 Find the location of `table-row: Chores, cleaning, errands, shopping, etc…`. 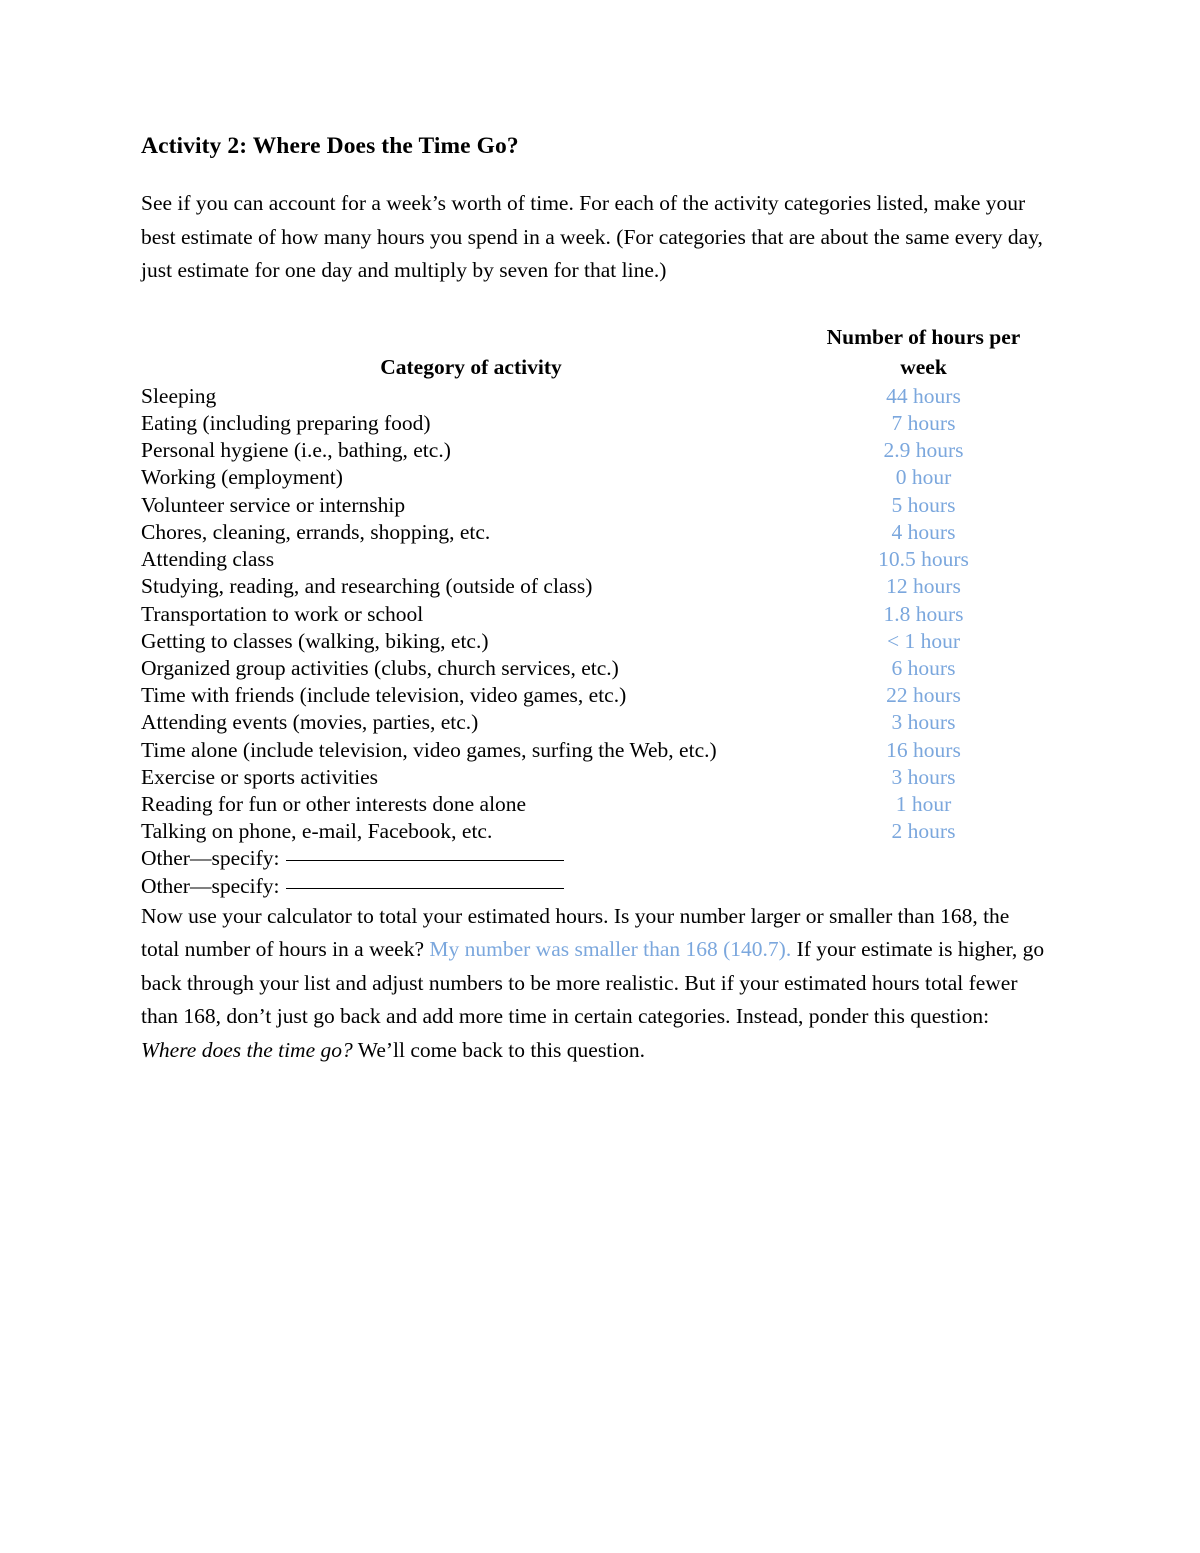

table-row: Chores, cleaning, errands, shopping, etc… is located at coordinates (593, 532).